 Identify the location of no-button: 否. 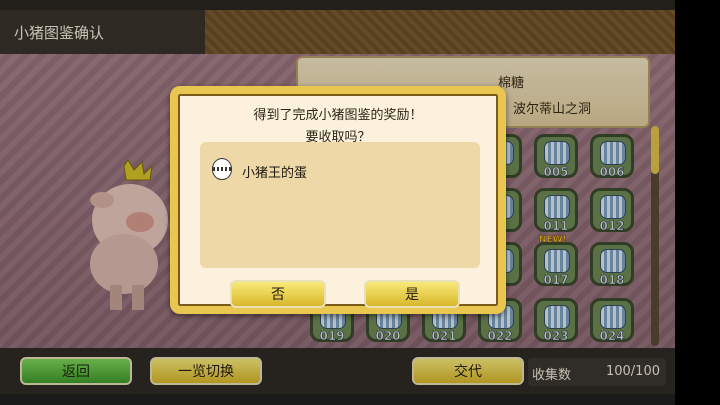
(278, 294).